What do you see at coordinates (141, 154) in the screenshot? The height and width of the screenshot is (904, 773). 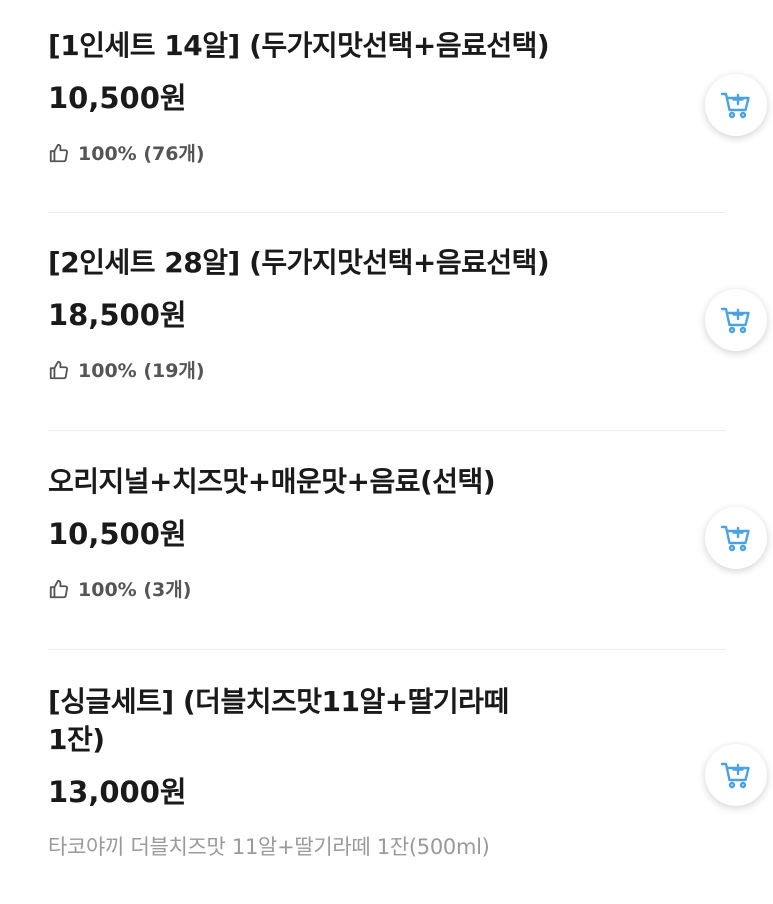 I see `menu-item-rating-text: 100% (76개)` at bounding box center [141, 154].